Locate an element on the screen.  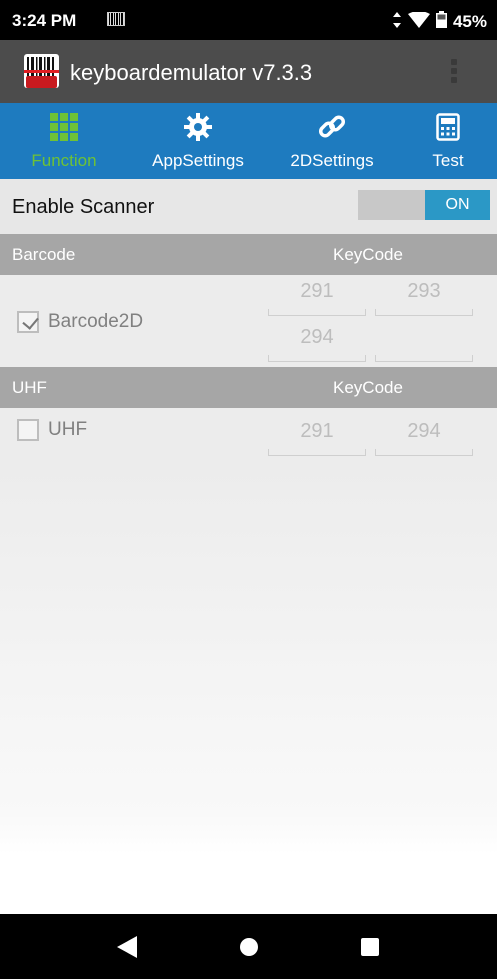
uhf-keycode-2: 294 is located at coordinates (424, 436).